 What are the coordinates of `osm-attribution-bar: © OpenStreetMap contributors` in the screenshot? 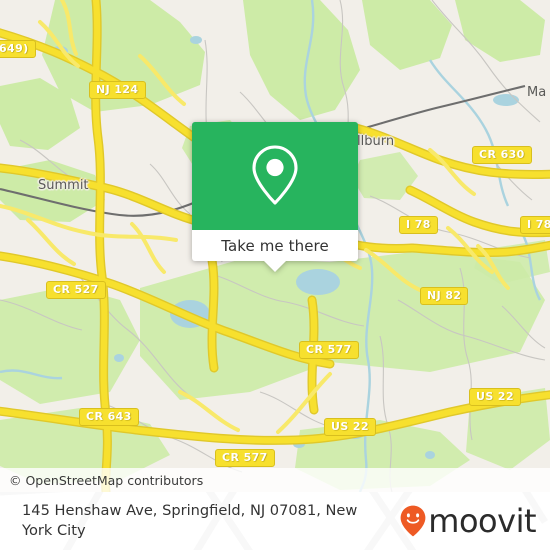 It's located at (275, 480).